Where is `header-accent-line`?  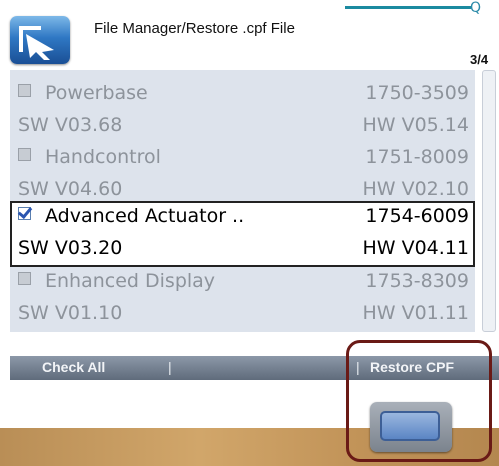
header-accent-line is located at coordinates (408, 7).